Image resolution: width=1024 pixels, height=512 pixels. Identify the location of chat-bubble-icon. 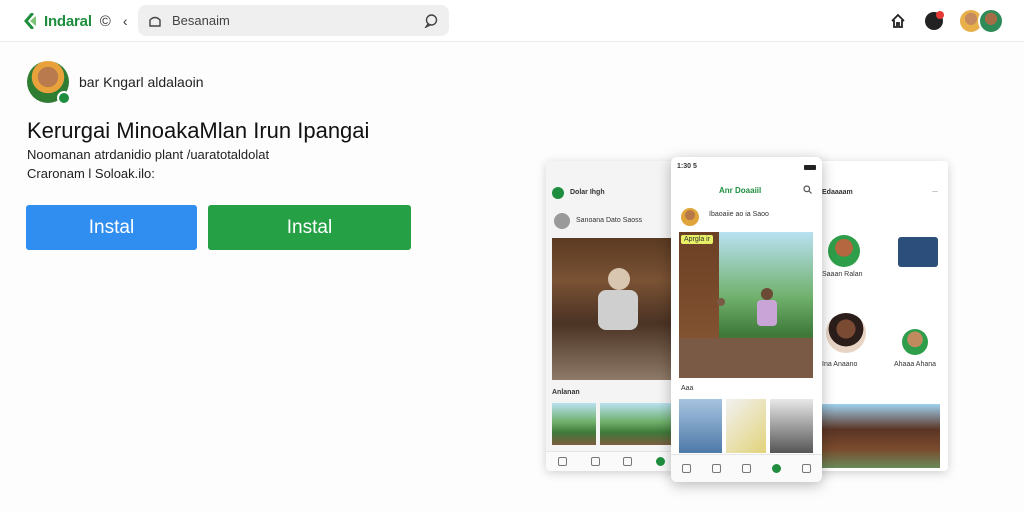
(431, 20).